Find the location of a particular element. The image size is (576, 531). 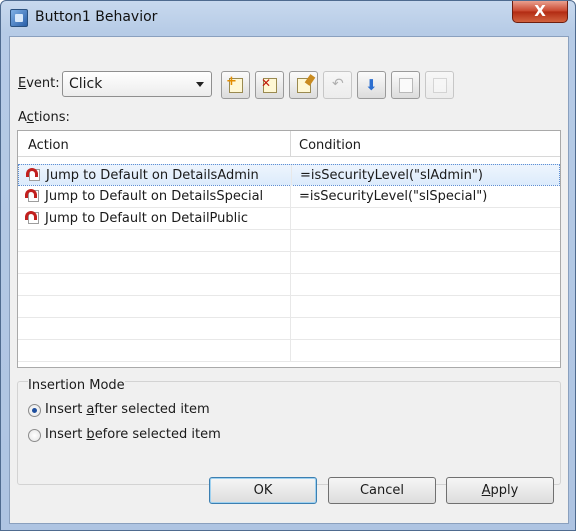

insert-after-label: Insert after selected item is located at coordinates (127, 409).